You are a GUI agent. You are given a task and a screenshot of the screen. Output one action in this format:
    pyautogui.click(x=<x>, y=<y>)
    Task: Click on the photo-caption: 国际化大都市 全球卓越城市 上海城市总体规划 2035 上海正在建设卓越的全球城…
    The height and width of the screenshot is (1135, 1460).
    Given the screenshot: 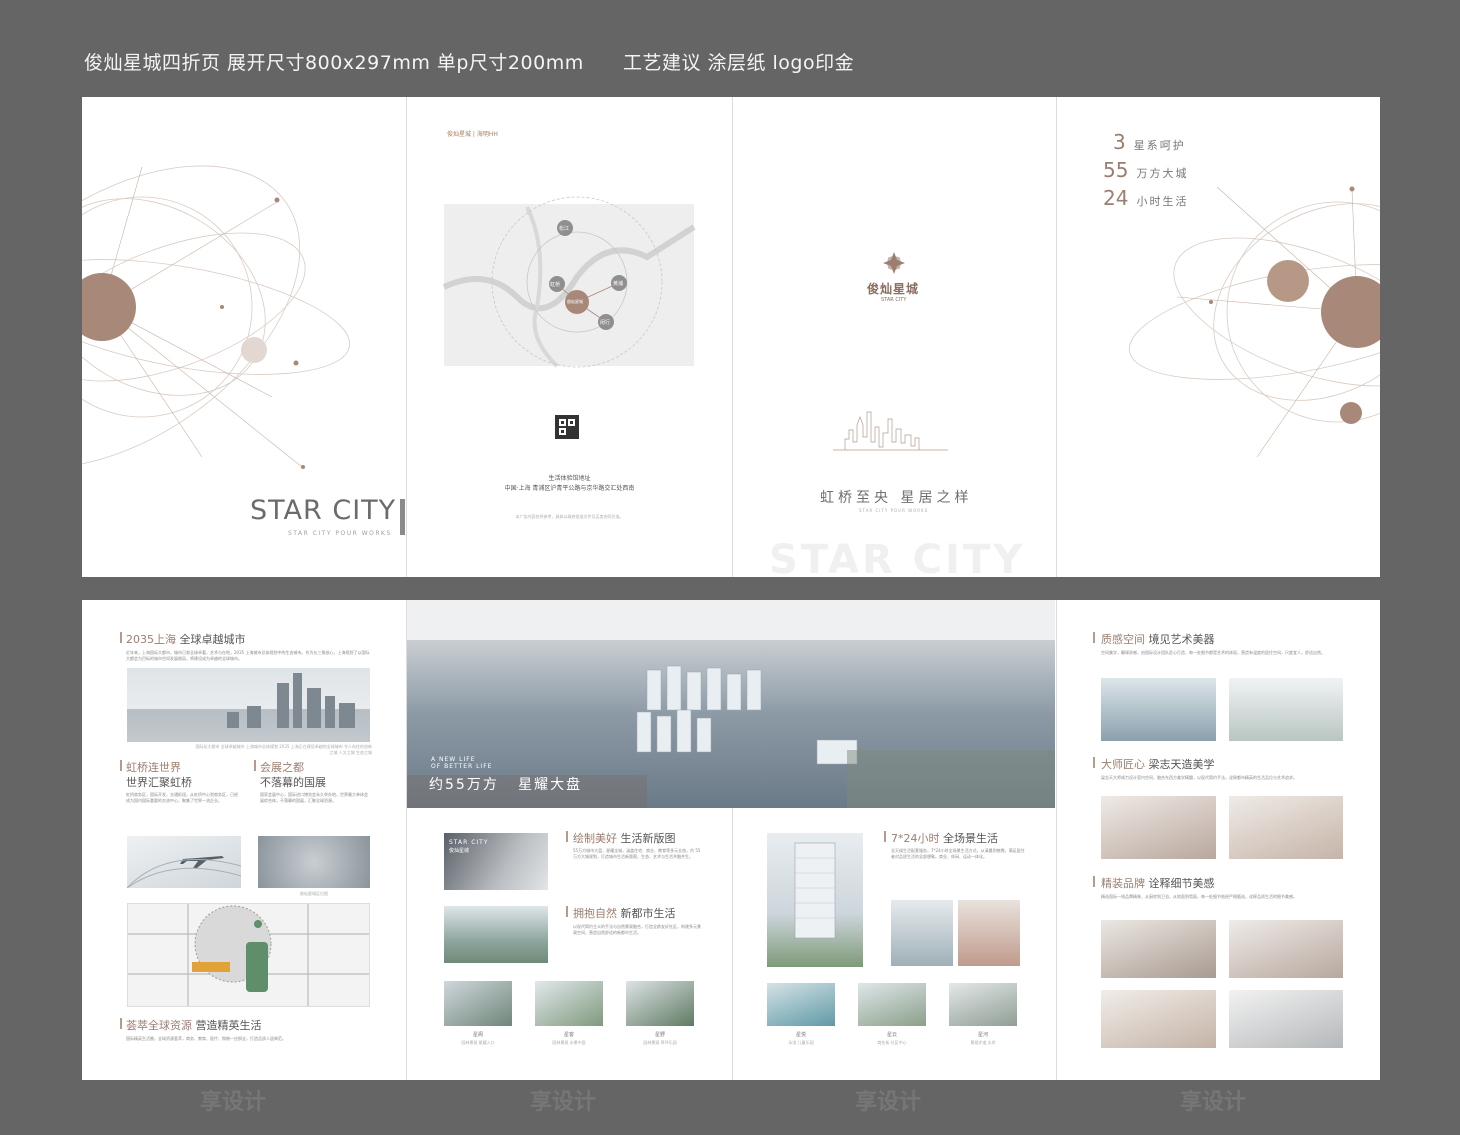 What is the action you would take?
    pyautogui.click(x=283, y=749)
    